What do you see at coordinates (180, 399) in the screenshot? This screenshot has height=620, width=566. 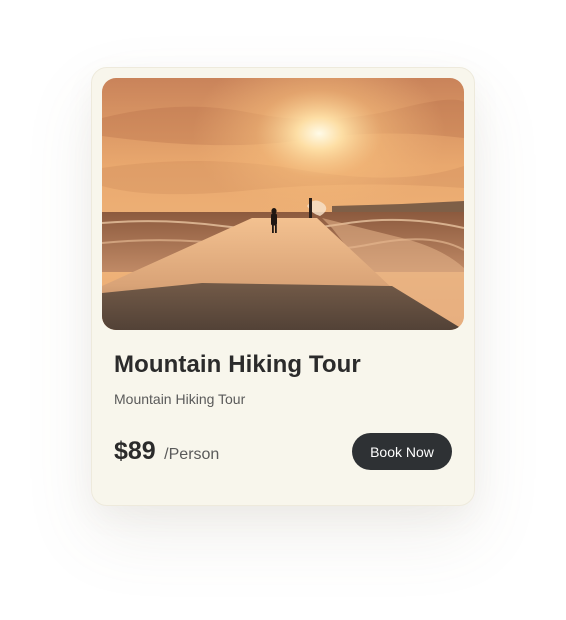 I see `tour-subtitle: Mountain Hiking Tour` at bounding box center [180, 399].